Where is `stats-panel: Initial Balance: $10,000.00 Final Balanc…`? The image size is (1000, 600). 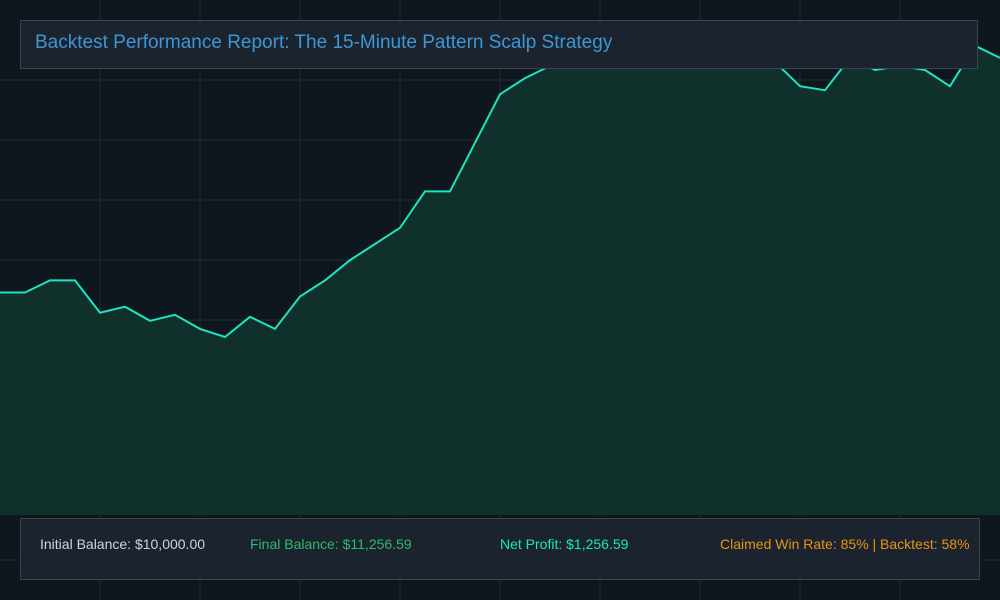 stats-panel: Initial Balance: $10,000.00 Final Balanc… is located at coordinates (500, 549).